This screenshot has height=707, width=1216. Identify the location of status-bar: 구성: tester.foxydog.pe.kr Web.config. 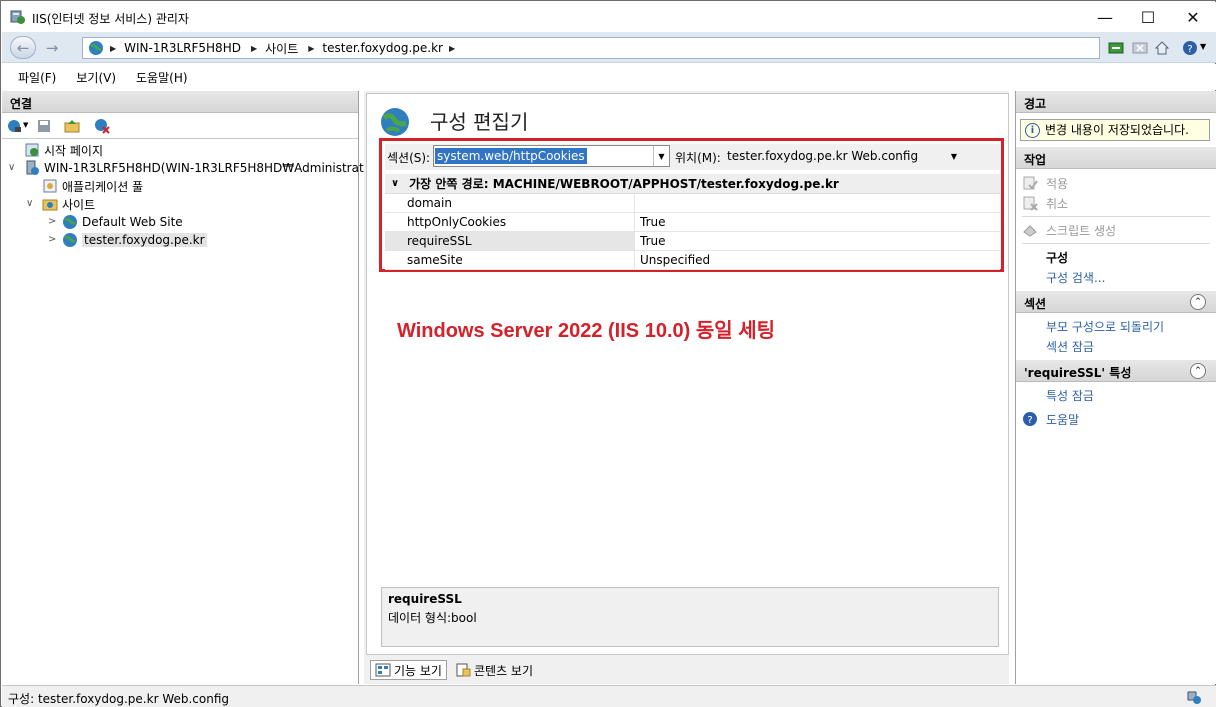
(609, 696).